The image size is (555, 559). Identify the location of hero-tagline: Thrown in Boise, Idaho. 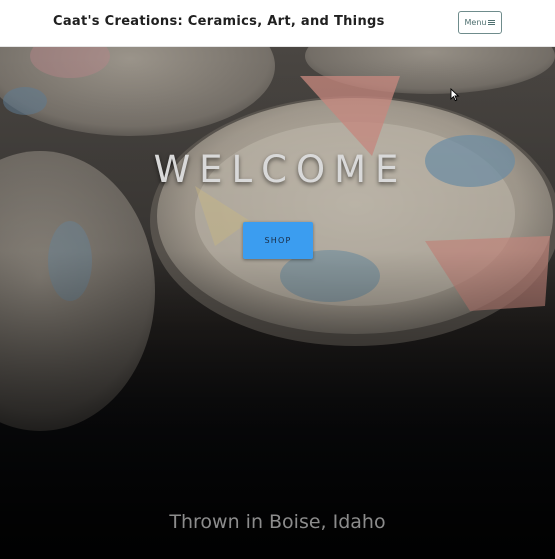
(277, 522).